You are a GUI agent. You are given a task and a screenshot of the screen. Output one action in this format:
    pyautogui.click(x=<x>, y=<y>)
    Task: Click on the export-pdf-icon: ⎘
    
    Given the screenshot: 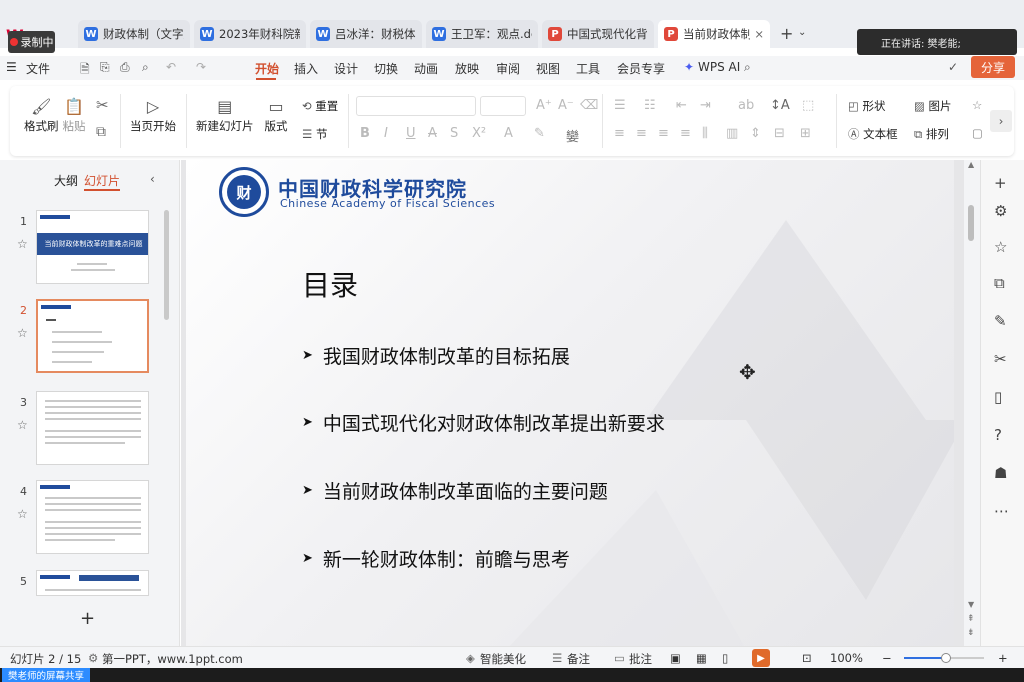 What is the action you would take?
    pyautogui.click(x=105, y=67)
    